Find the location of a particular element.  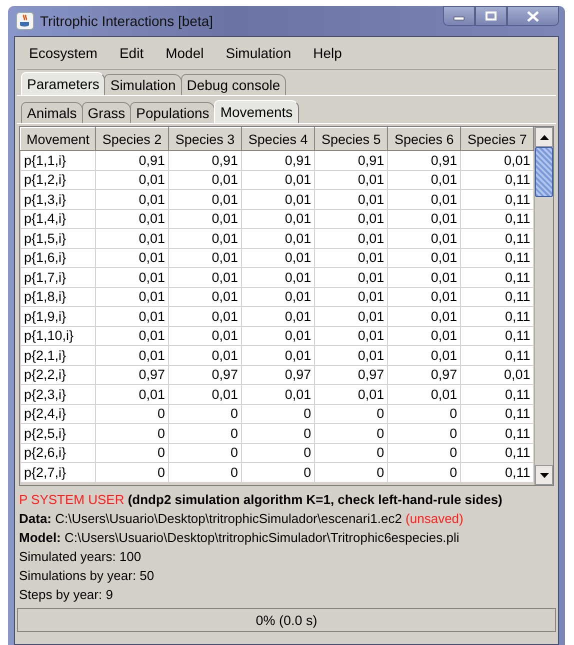

column-header: Species 3 is located at coordinates (205, 139).